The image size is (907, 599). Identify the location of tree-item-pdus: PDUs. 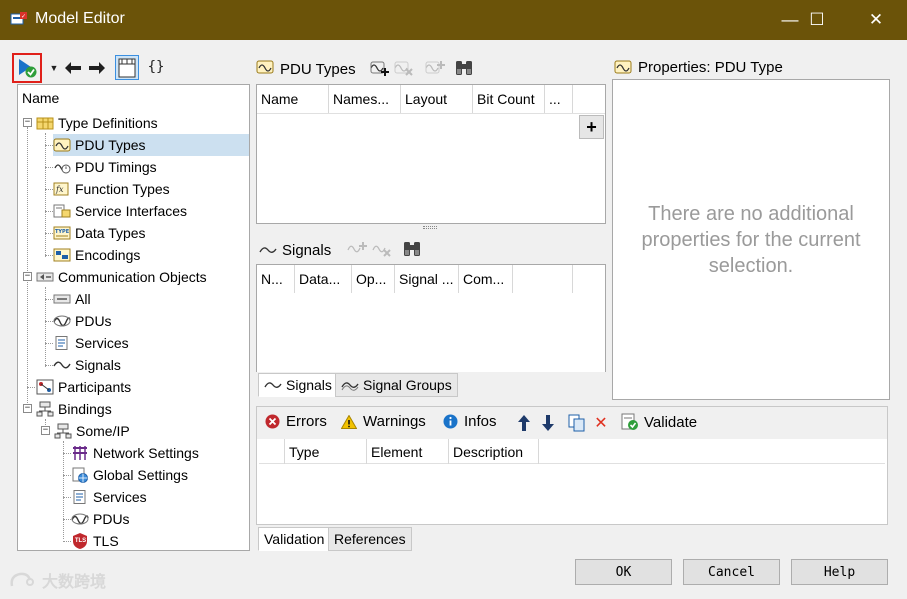
(82, 321).